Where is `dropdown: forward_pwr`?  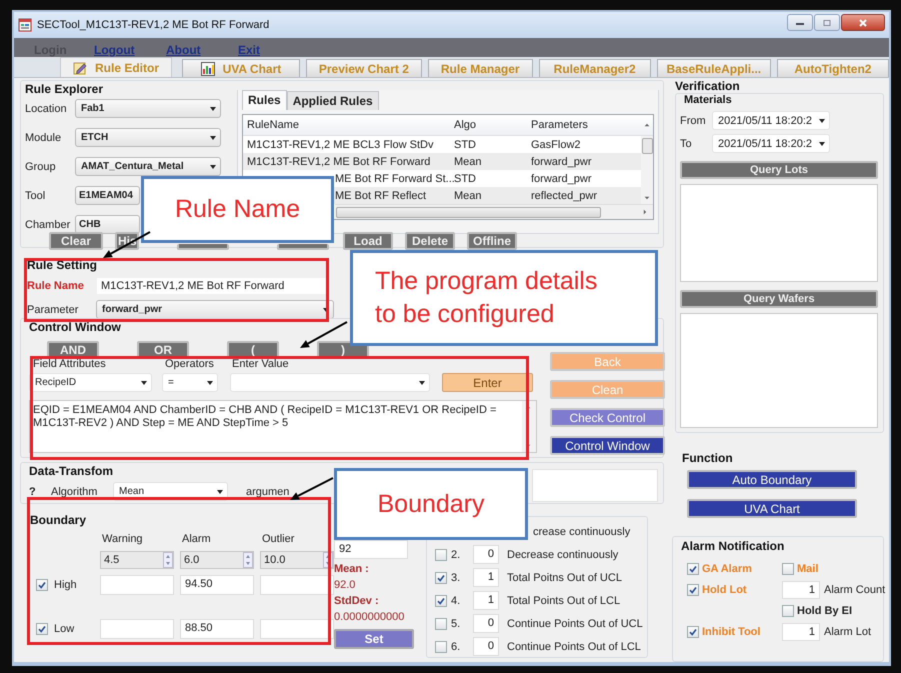 dropdown: forward_pwr is located at coordinates (215, 309).